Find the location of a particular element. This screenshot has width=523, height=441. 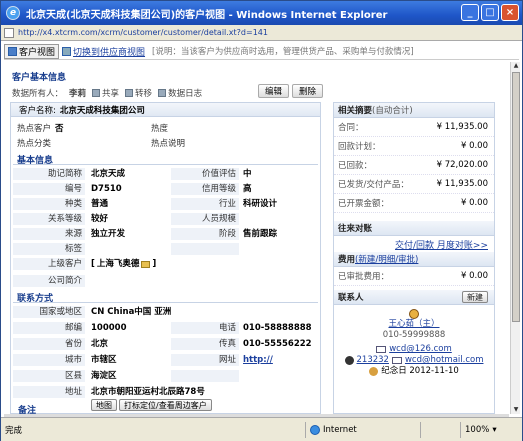

contact-value: http:// is located at coordinates (258, 360).